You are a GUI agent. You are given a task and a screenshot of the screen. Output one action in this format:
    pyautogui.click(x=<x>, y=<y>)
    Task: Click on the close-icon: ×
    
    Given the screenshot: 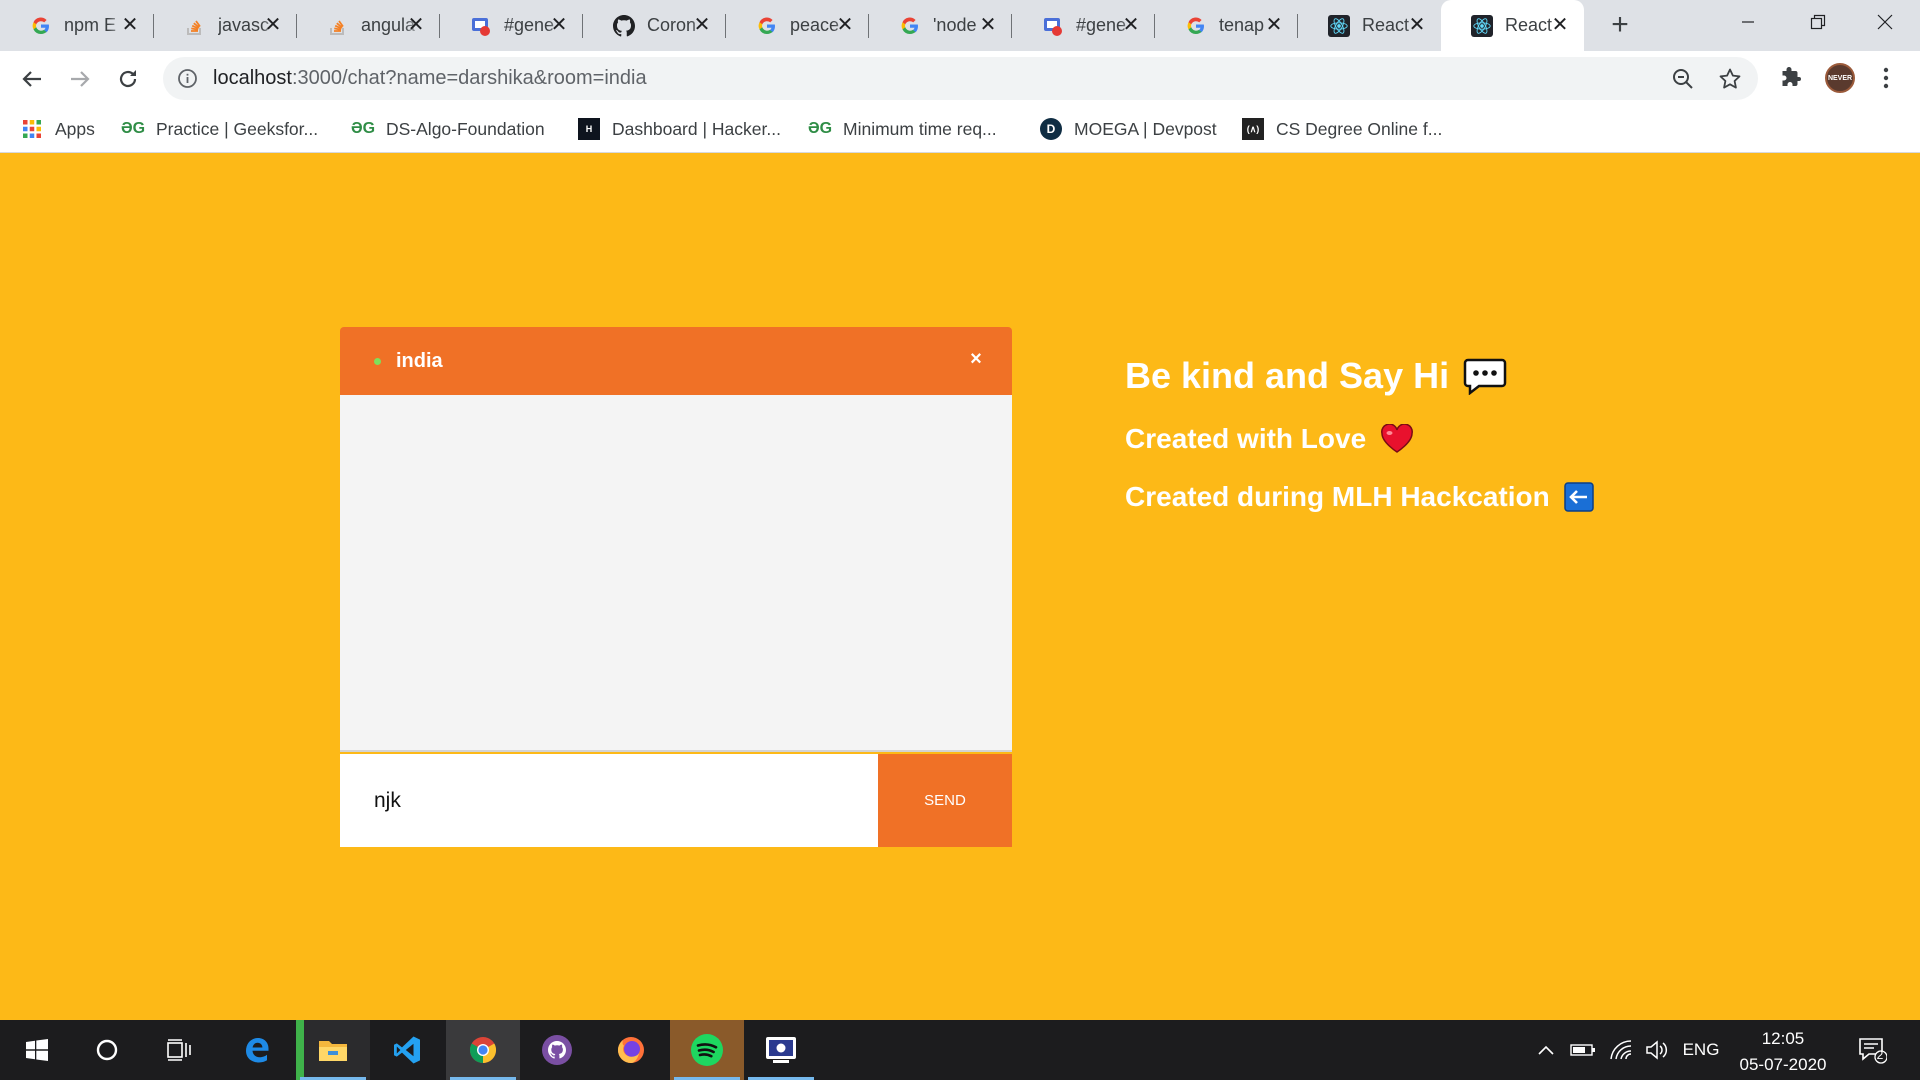 What is the action you would take?
    pyautogui.click(x=976, y=359)
    